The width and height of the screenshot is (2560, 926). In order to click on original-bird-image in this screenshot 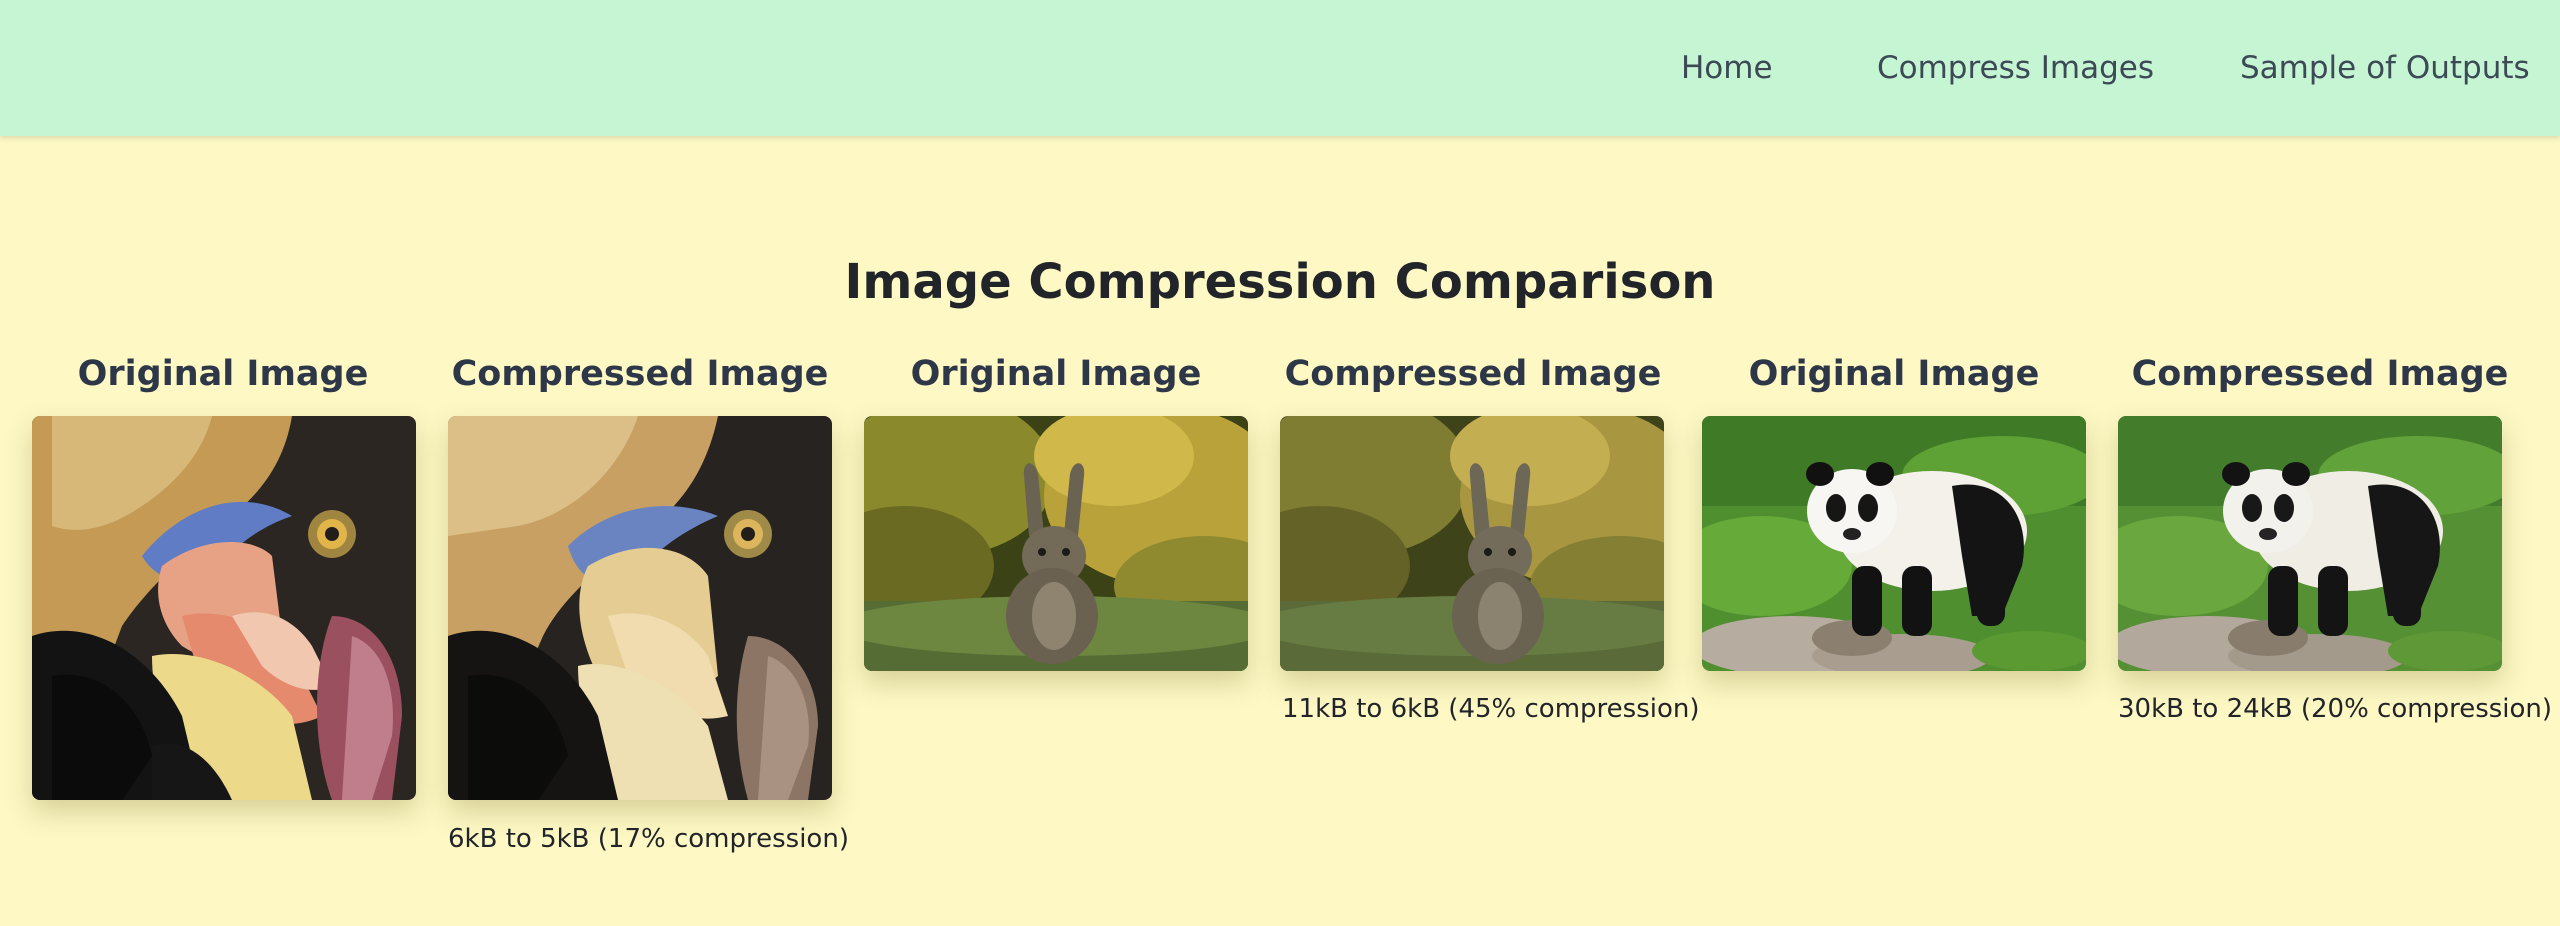, I will do `click(224, 608)`.